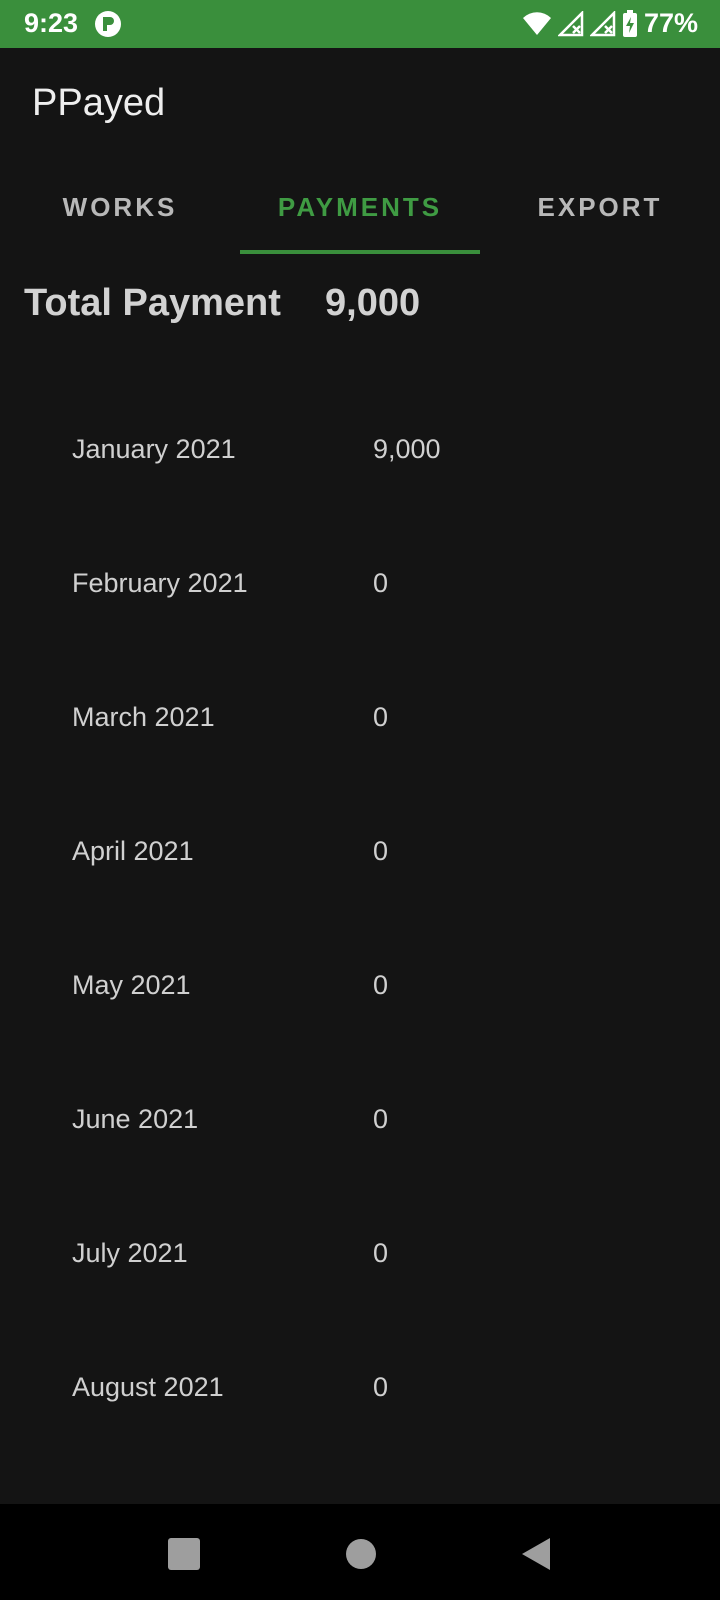 Image resolution: width=720 pixels, height=1600 pixels. I want to click on total-payment-label: Total Payment, so click(152, 303).